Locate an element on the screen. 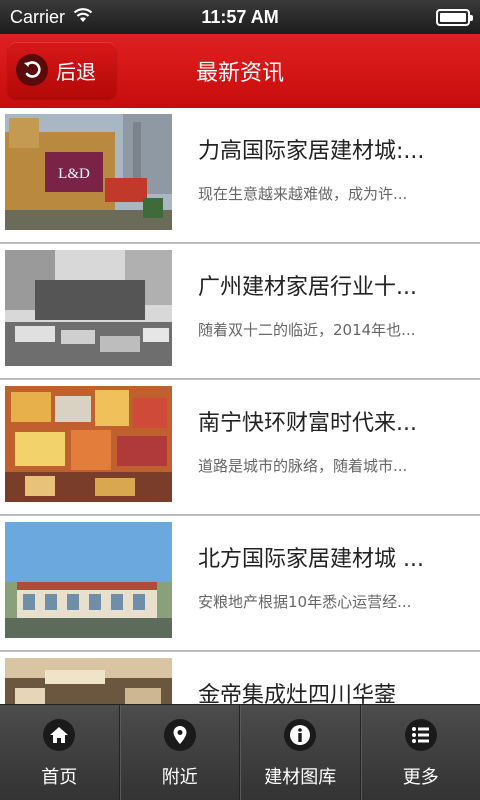  news-title: 金帝集成灶四川华蓥 is located at coordinates (297, 693).